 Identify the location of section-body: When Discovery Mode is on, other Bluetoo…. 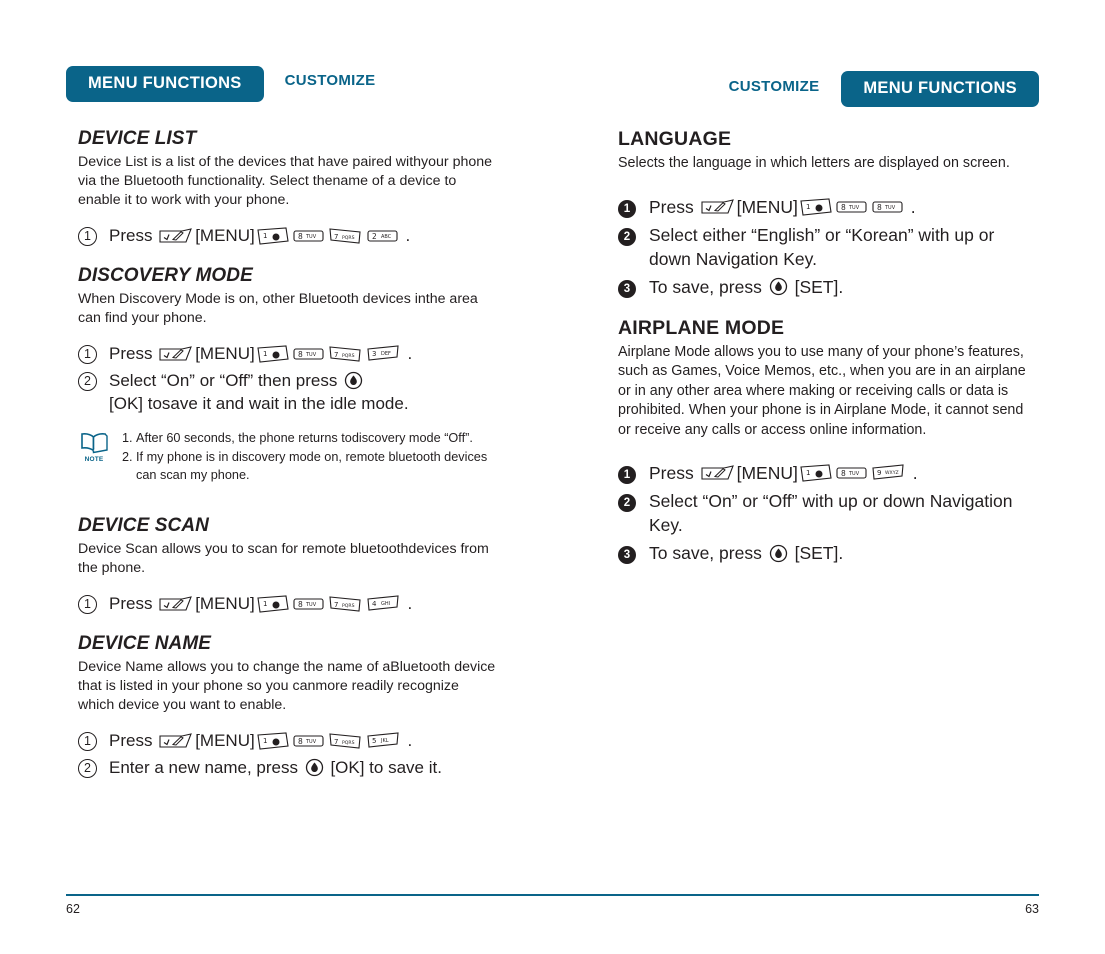
(278, 308).